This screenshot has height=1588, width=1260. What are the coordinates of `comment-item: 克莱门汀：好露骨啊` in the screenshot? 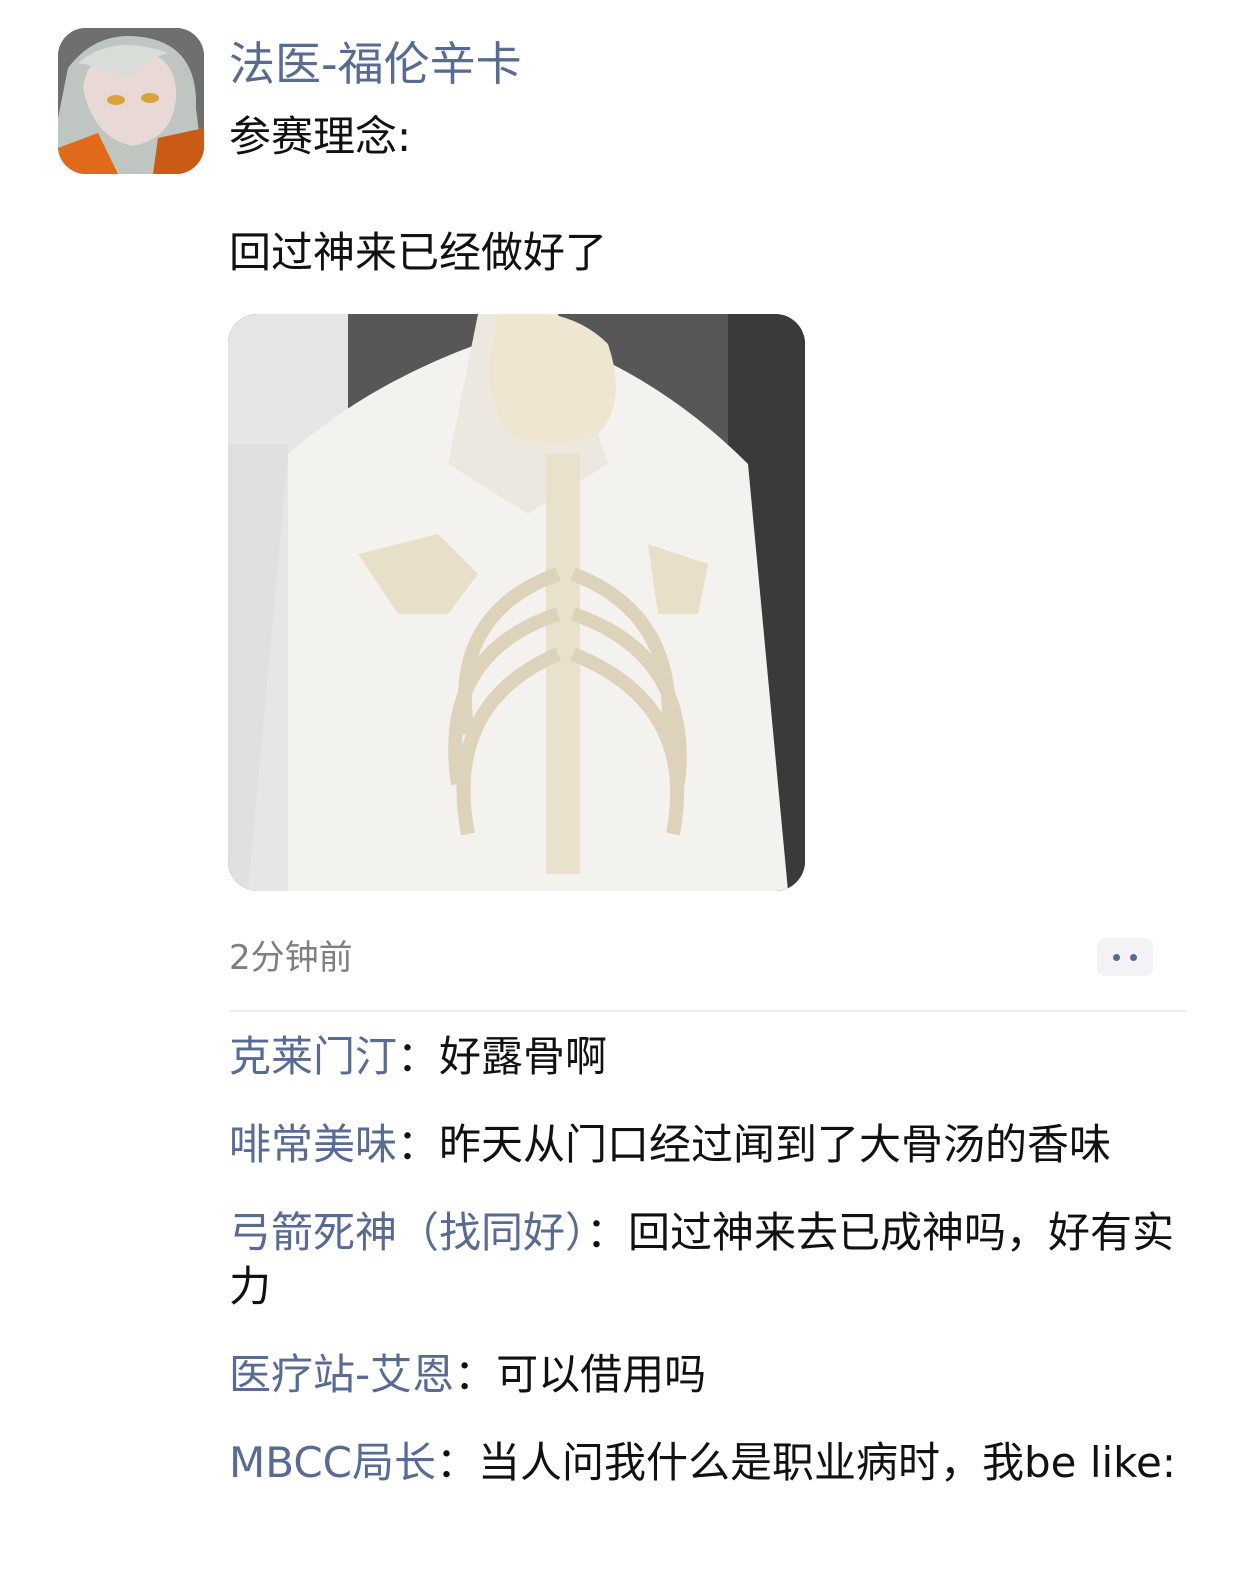 It's located at (709, 1057).